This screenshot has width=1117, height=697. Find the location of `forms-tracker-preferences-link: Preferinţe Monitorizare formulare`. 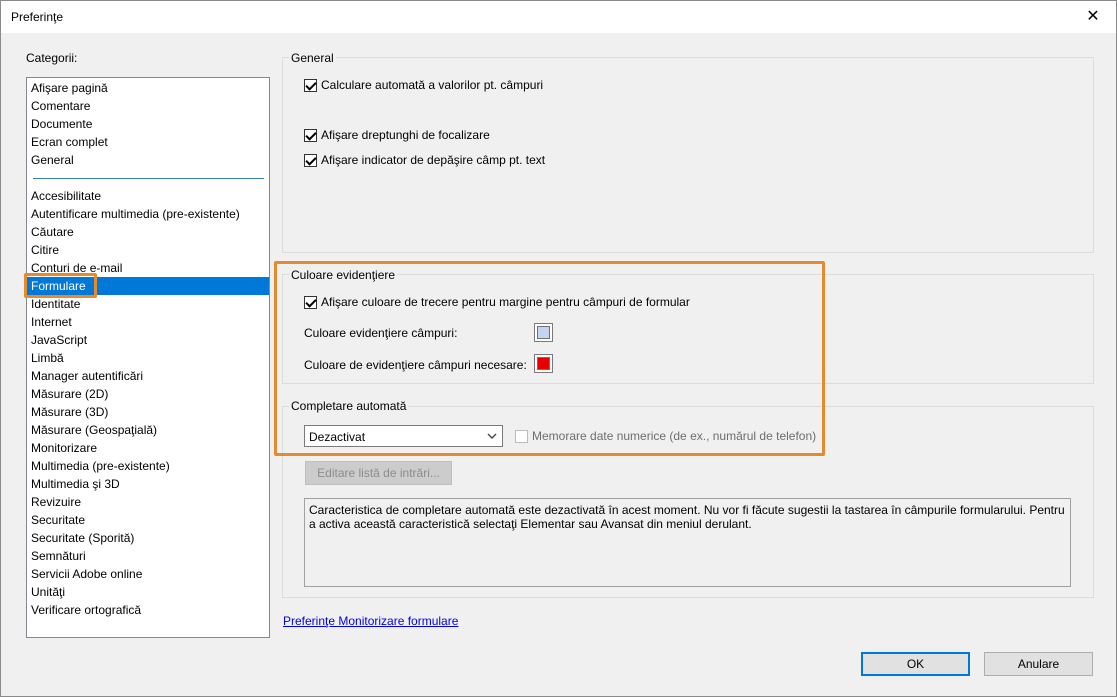

forms-tracker-preferences-link: Preferinţe Monitorizare formulare is located at coordinates (370, 621).